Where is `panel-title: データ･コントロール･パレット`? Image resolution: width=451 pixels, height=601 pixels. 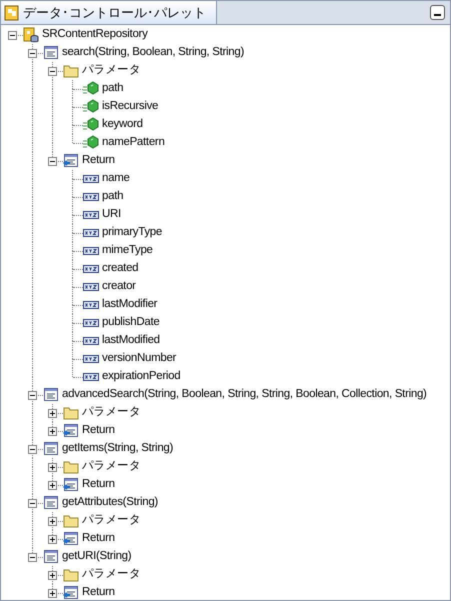
panel-title: データ･コントロール･パレット is located at coordinates (114, 13).